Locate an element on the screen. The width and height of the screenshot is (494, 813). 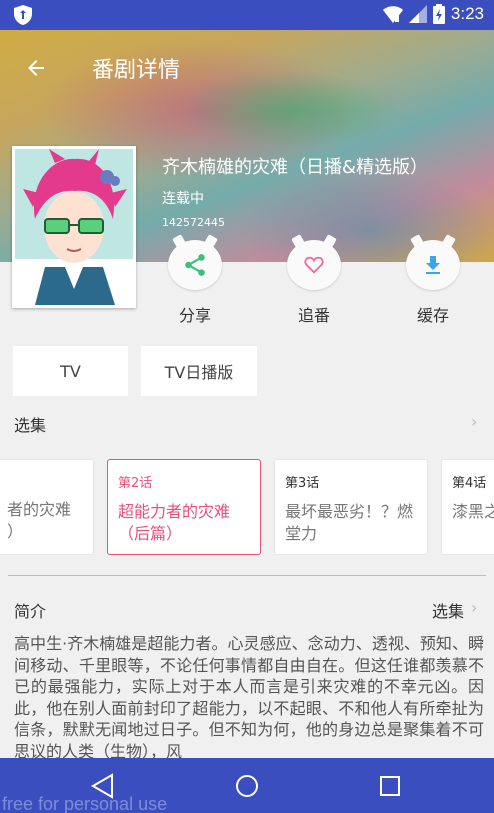
episode-card: 第4话 漆黑之 is located at coordinates (467, 507).